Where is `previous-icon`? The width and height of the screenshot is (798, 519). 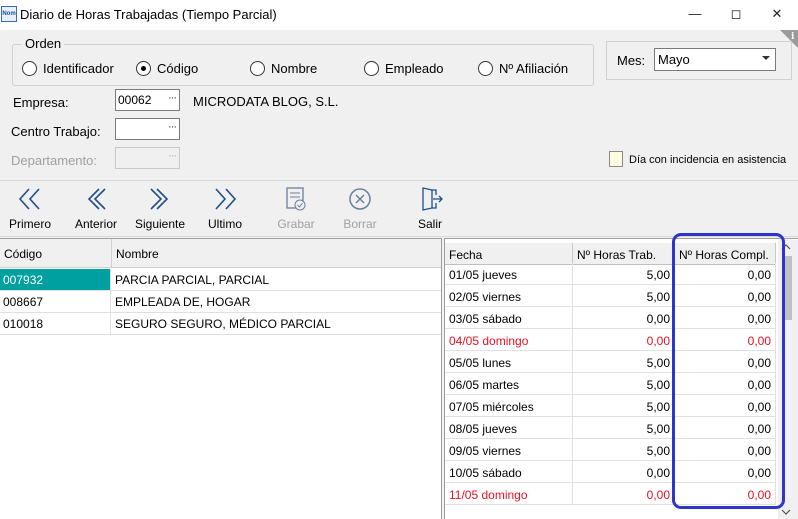
previous-icon is located at coordinates (96, 199).